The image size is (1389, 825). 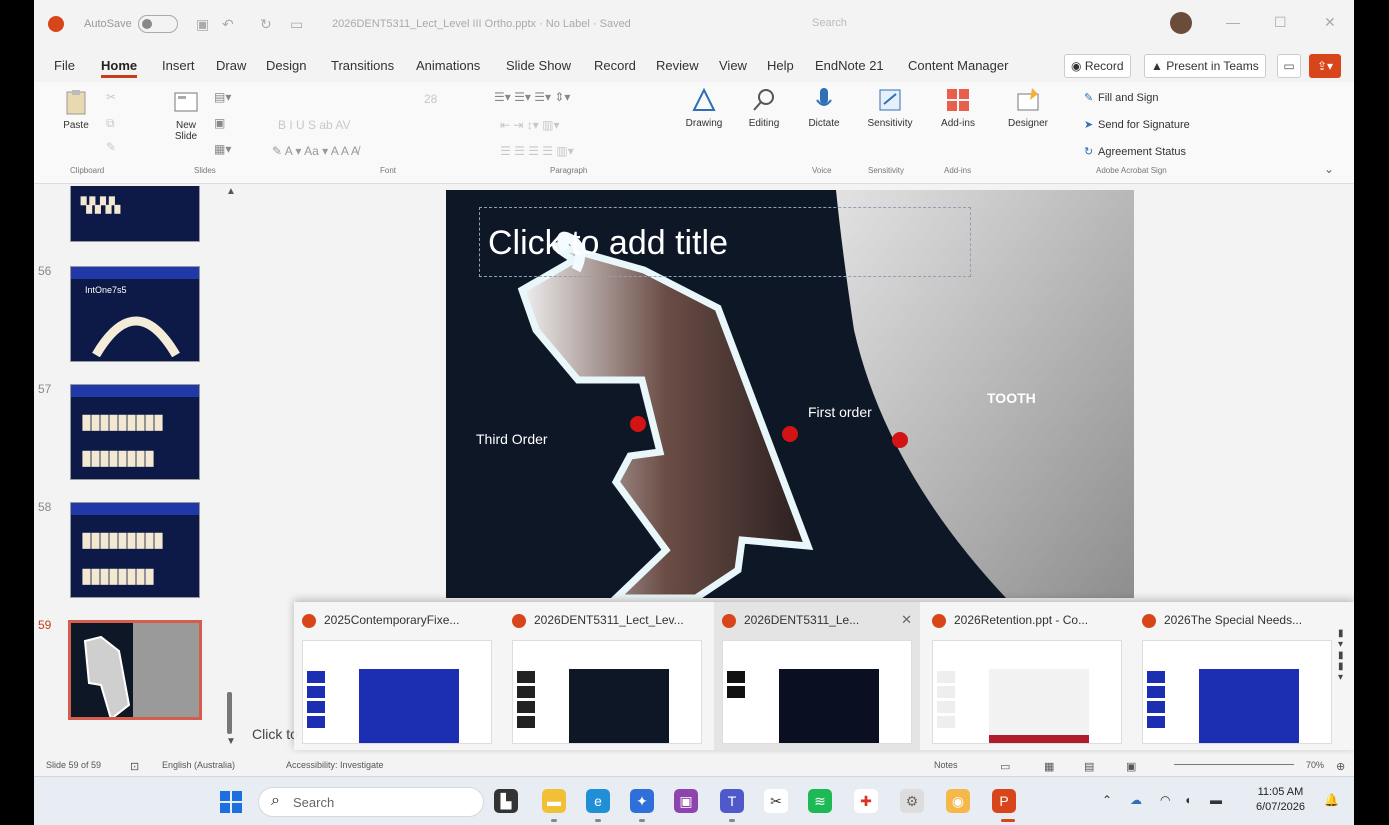 What do you see at coordinates (1011, 398) in the screenshot?
I see `label-tooth: TOOTH` at bounding box center [1011, 398].